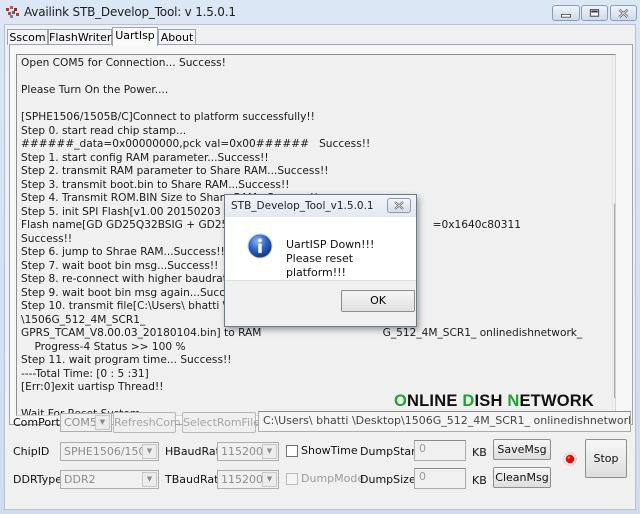  I want to click on dumpstart-unit: KB, so click(479, 452).